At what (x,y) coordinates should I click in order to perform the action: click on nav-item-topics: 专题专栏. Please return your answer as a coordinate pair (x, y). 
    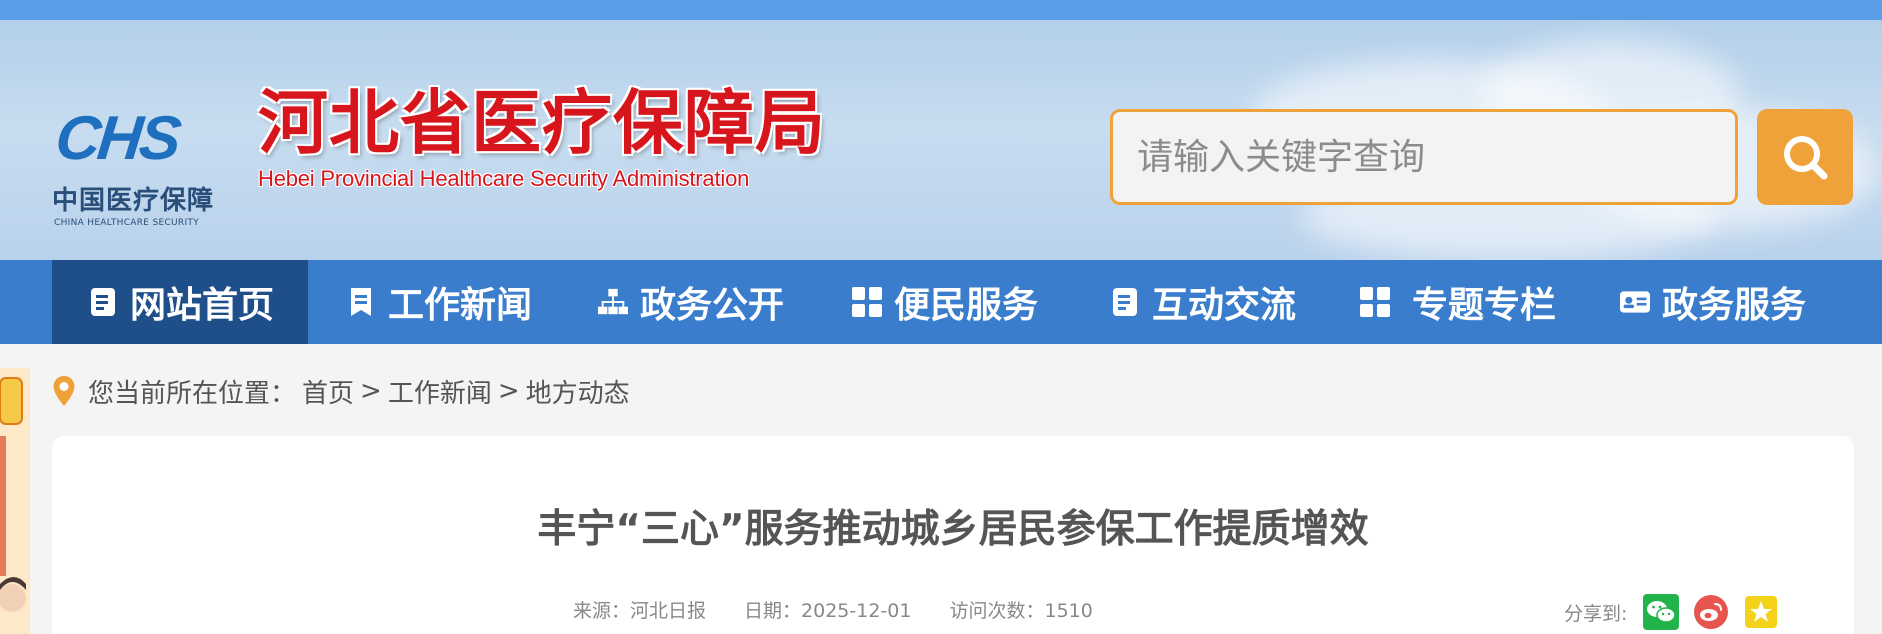
    Looking at the image, I should click on (1458, 302).